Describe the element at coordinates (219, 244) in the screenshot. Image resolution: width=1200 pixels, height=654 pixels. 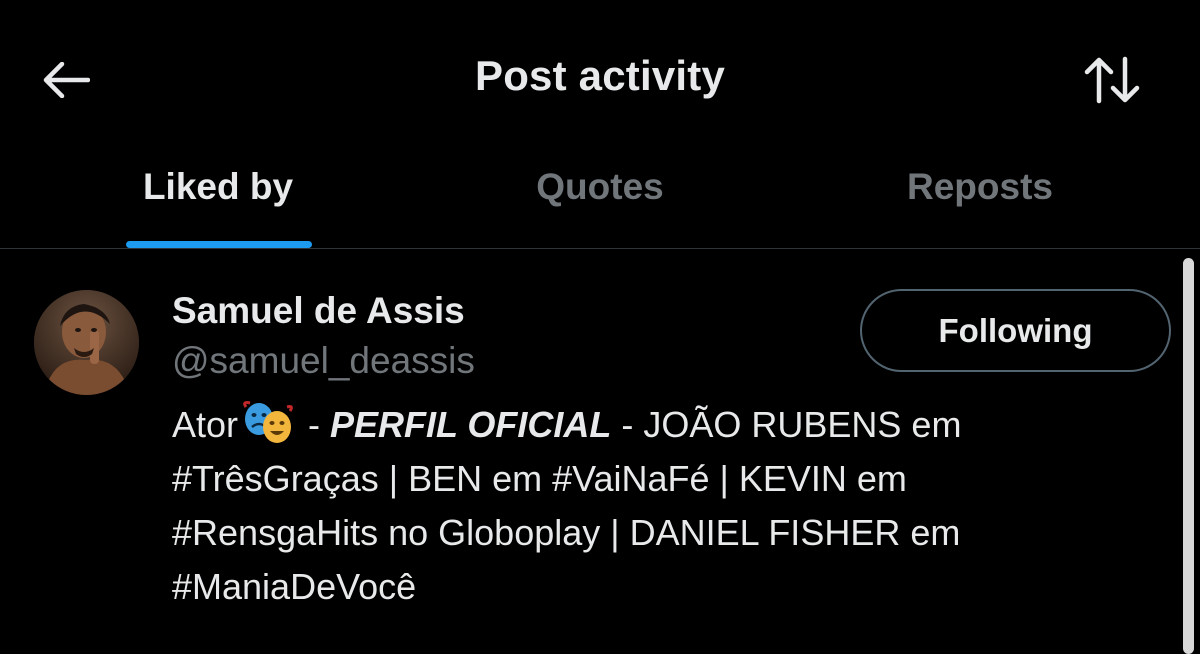
I see `active-tab-indicator` at that location.